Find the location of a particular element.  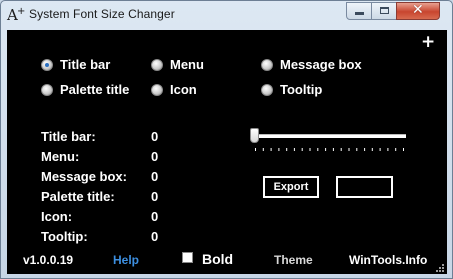

window-title: System Font Size Changer is located at coordinates (102, 14).